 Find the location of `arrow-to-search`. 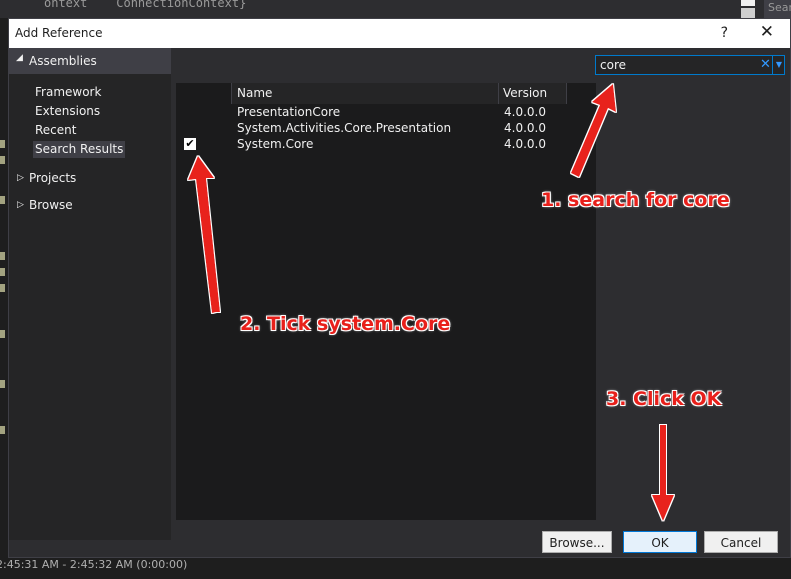

arrow-to-search is located at coordinates (593, 130).